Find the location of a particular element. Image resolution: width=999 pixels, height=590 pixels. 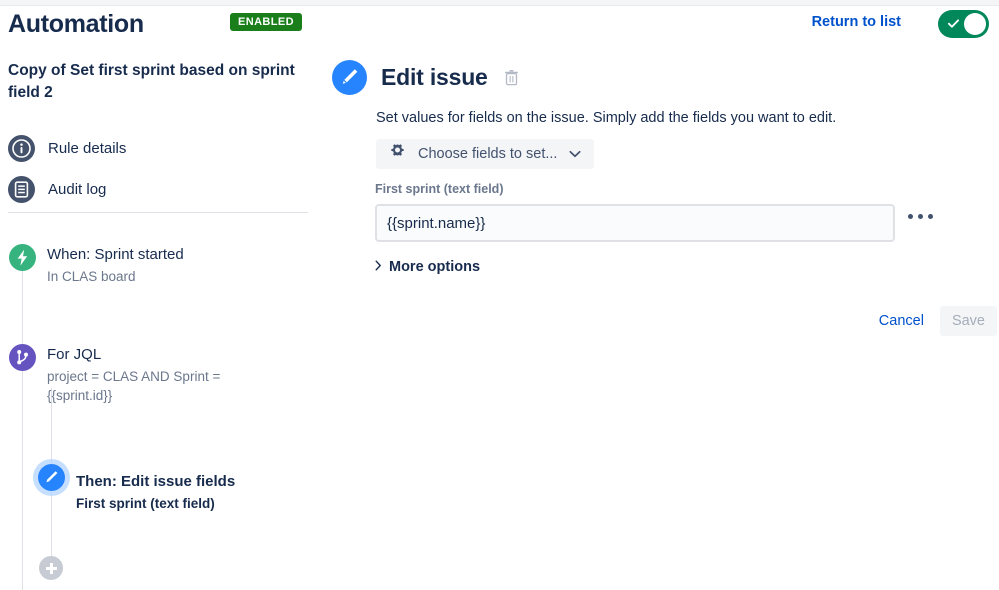

trash-icon is located at coordinates (511, 77).